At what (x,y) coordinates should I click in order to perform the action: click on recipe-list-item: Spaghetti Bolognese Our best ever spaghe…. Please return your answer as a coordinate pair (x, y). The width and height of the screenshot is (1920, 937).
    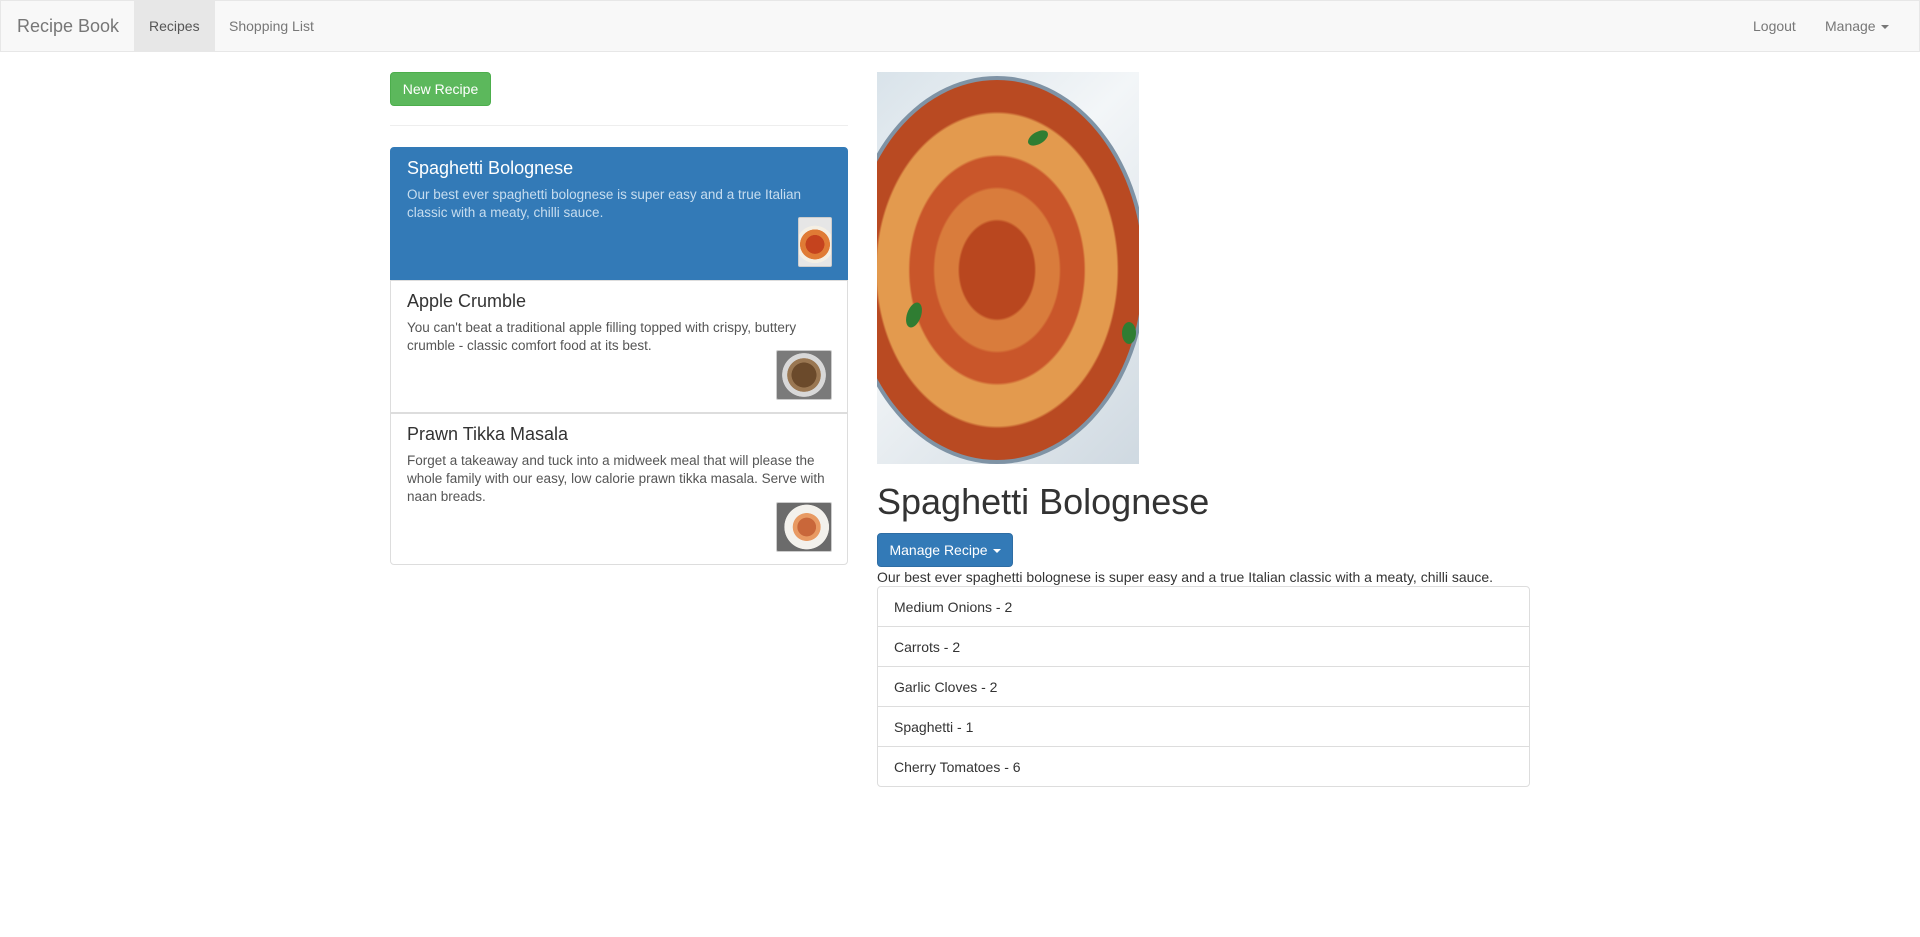
    Looking at the image, I should click on (619, 213).